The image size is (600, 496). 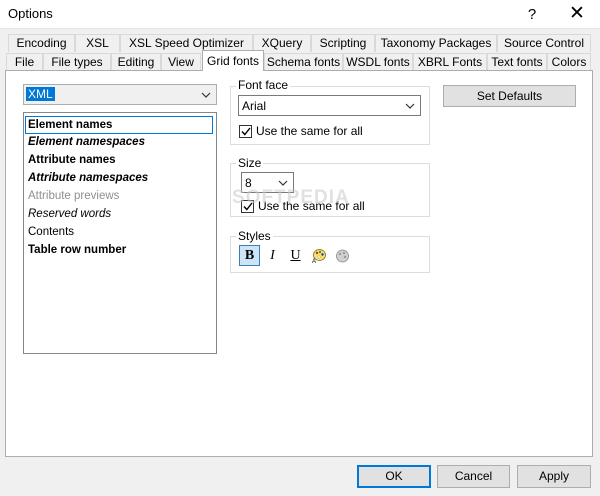 I want to click on tab-text-fonts: Text fonts, so click(x=517, y=62).